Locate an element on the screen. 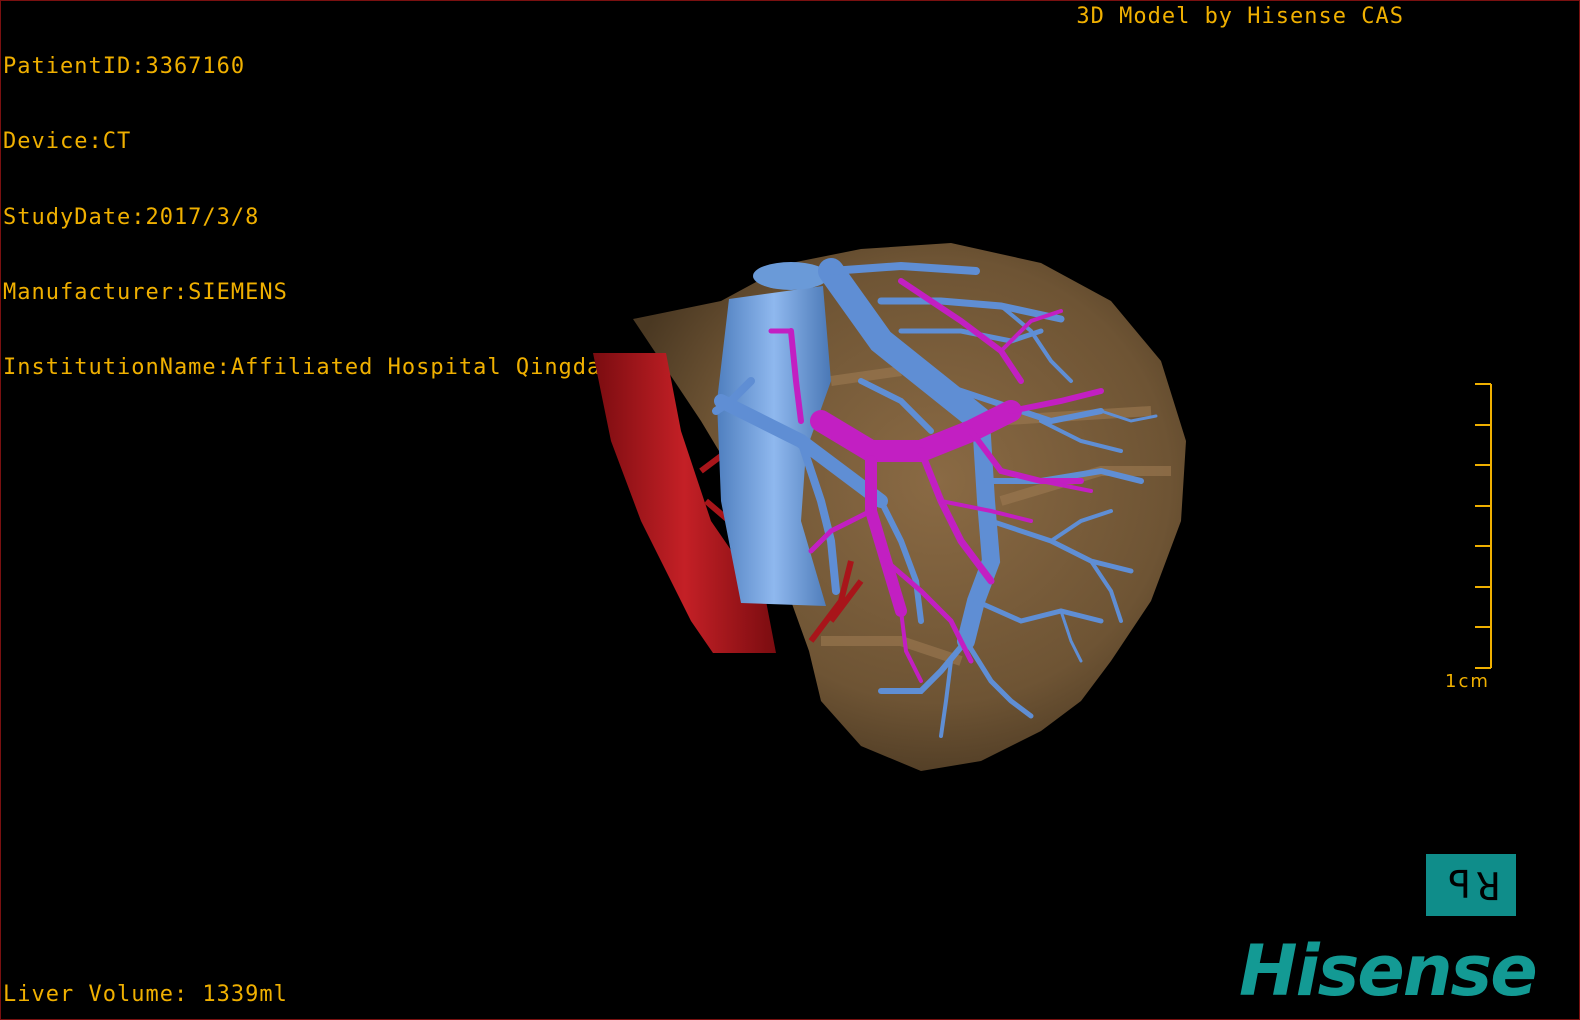  hisense-logo: Hisense is located at coordinates (1388, 971).